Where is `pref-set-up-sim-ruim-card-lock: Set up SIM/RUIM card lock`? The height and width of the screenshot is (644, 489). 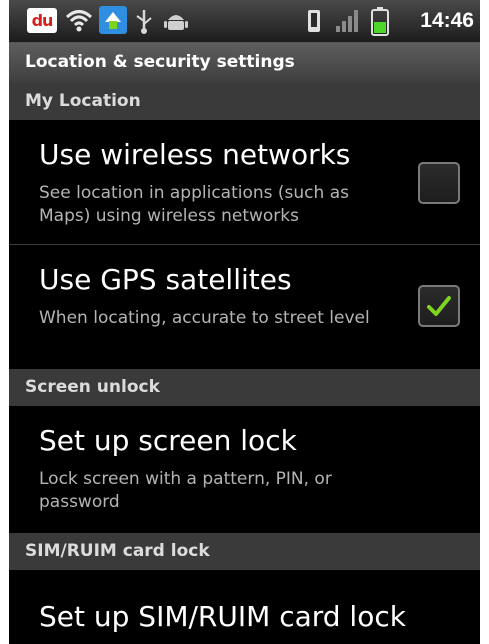
pref-set-up-sim-ruim-card-lock: Set up SIM/RUIM card lock is located at coordinates (244, 607).